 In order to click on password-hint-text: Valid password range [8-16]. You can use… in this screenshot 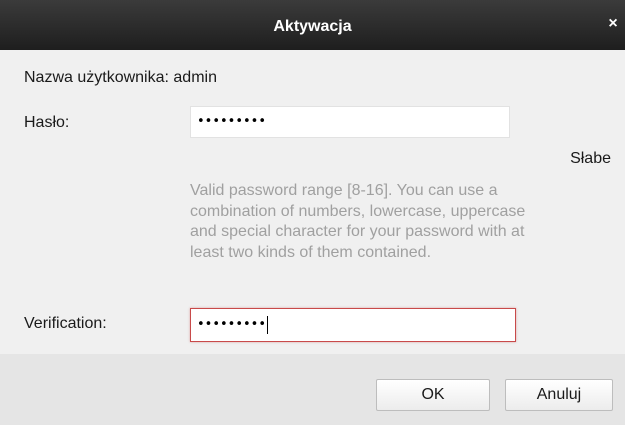, I will do `click(358, 221)`.